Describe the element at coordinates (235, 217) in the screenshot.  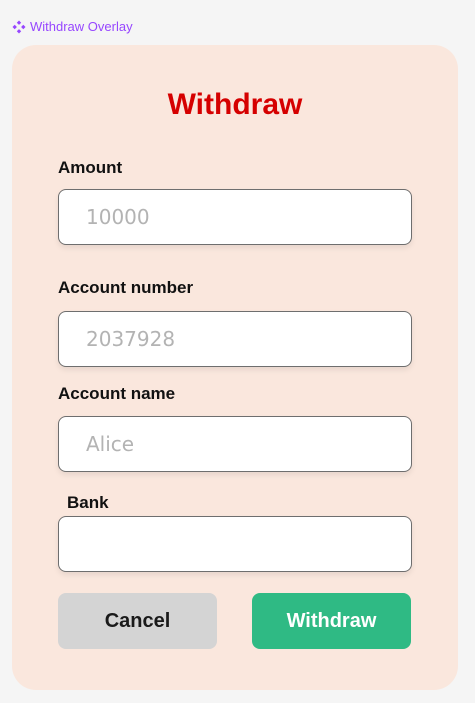
I see `amount-input` at that location.